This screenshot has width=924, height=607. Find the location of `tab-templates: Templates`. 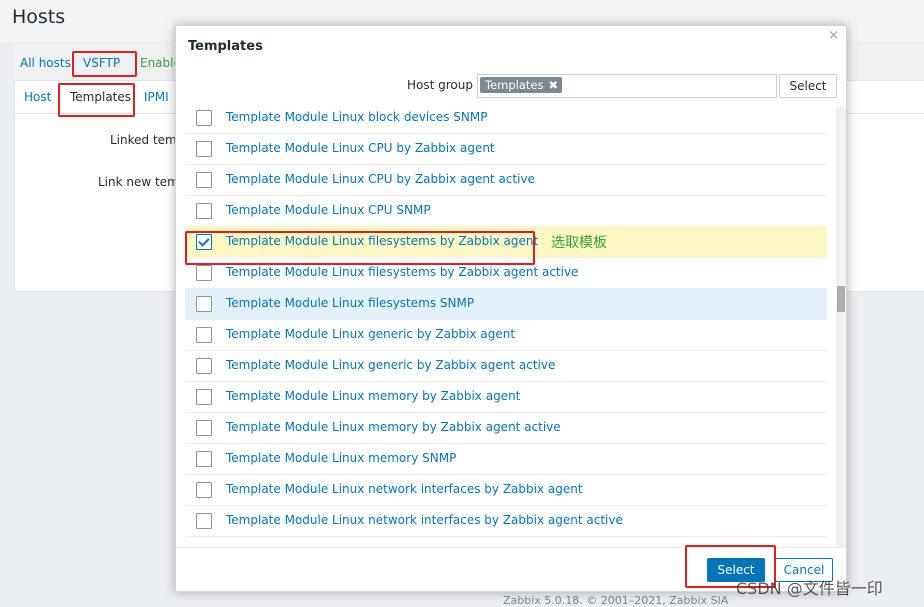

tab-templates: Templates is located at coordinates (100, 97).